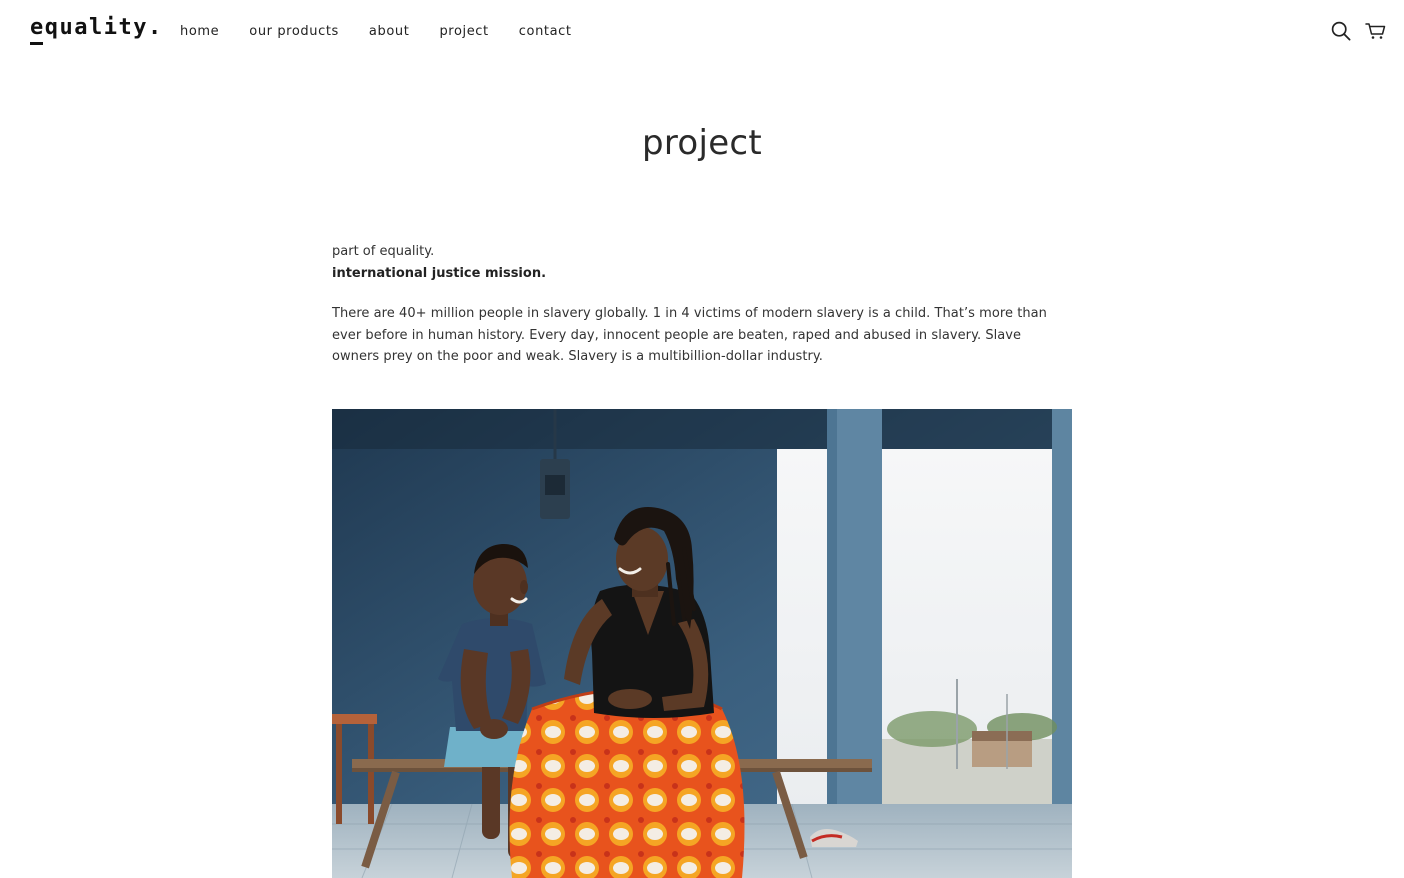 The width and height of the screenshot is (1404, 878). I want to click on search-icon, so click(1341, 31).